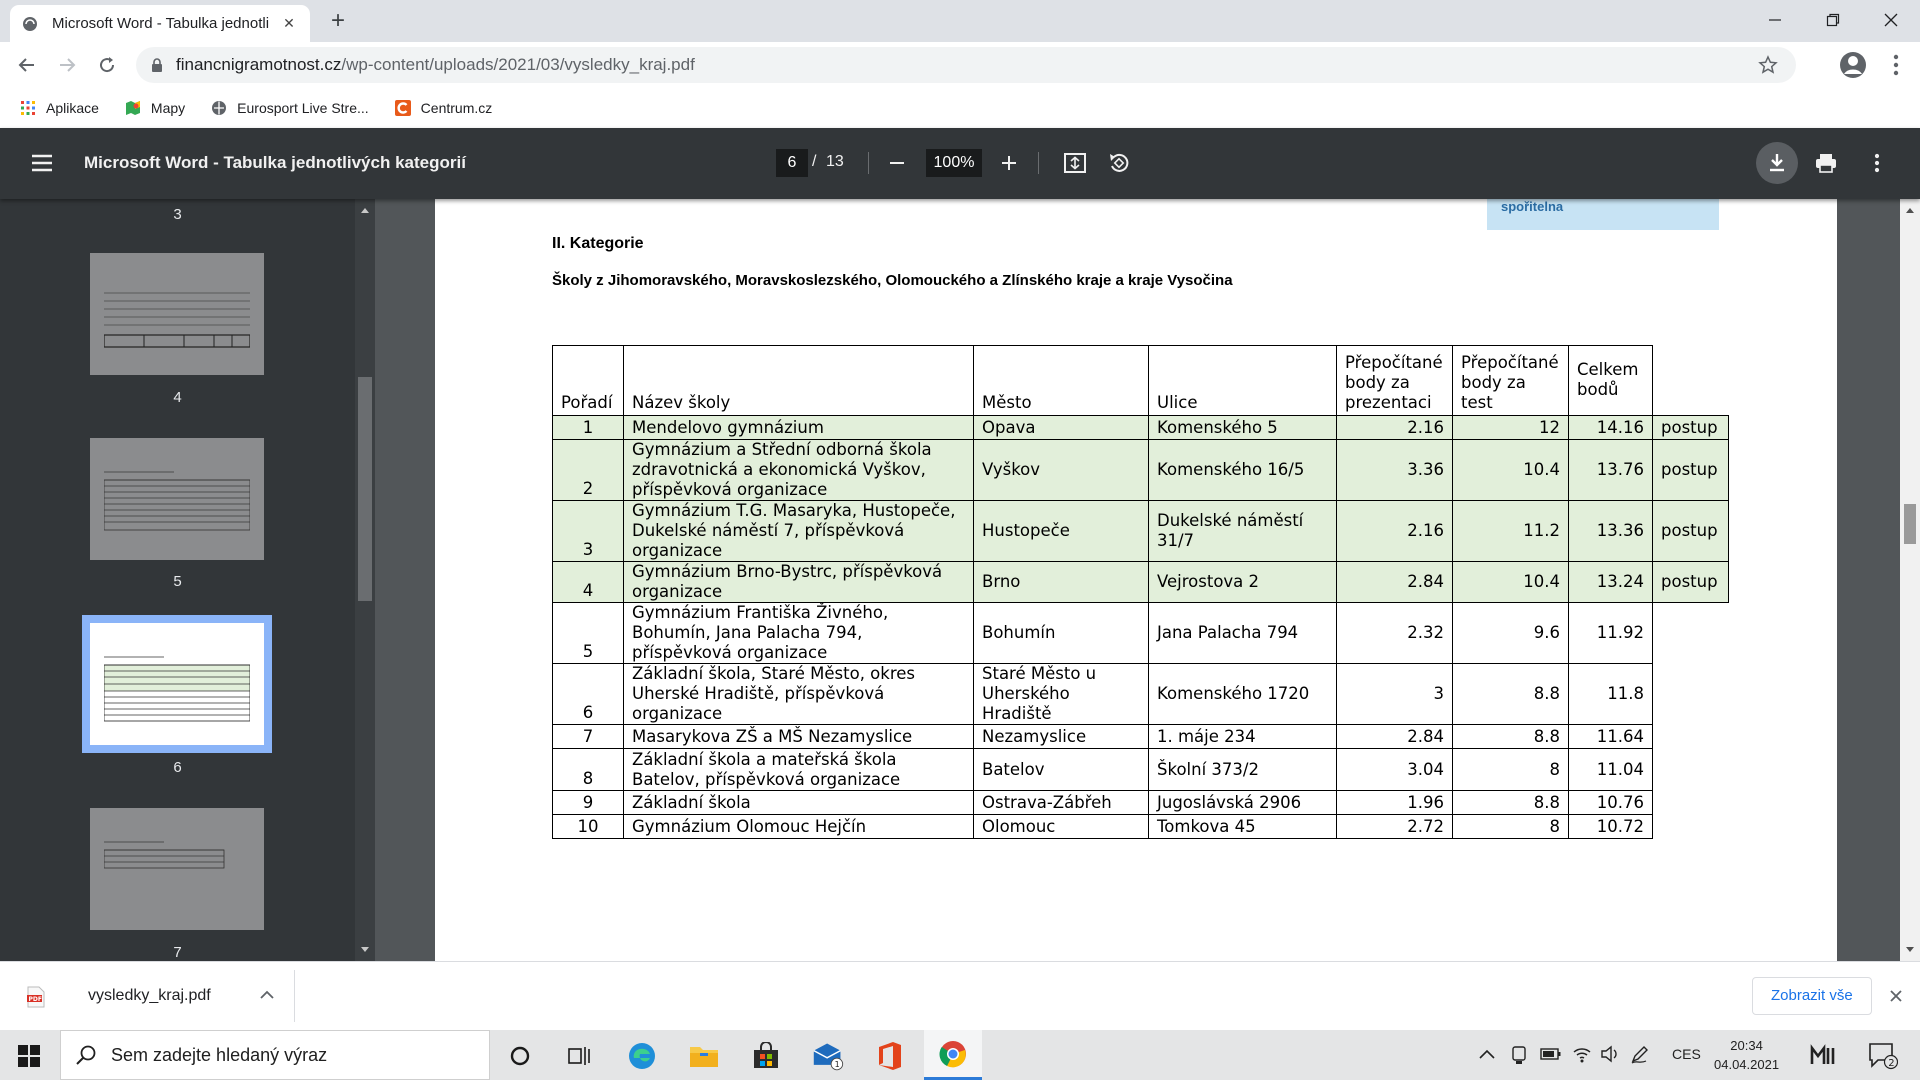 The image size is (1920, 1080). What do you see at coordinates (338, 22) in the screenshot?
I see `new-tab-button: +` at bounding box center [338, 22].